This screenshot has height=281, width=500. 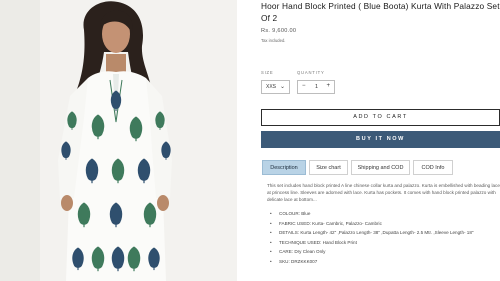 I want to click on list-item: TECHNIQUE USED: Hand Block Print, so click(x=383, y=243).